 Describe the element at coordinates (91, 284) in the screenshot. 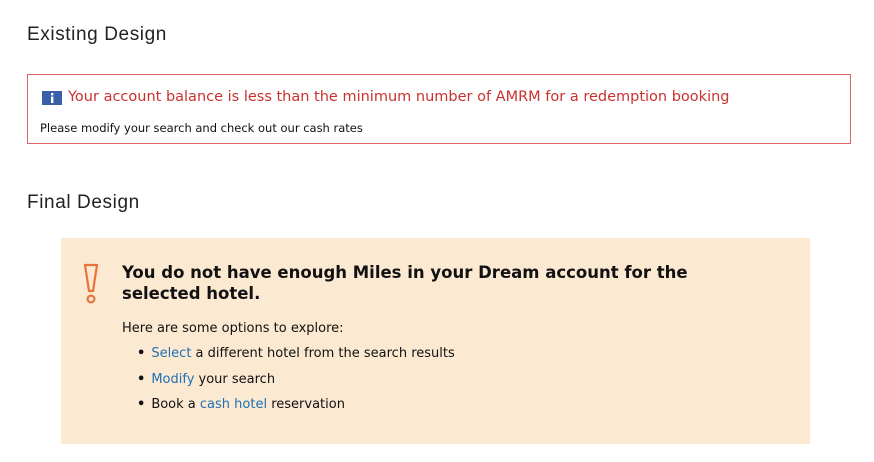

I see `warning-icon` at that location.